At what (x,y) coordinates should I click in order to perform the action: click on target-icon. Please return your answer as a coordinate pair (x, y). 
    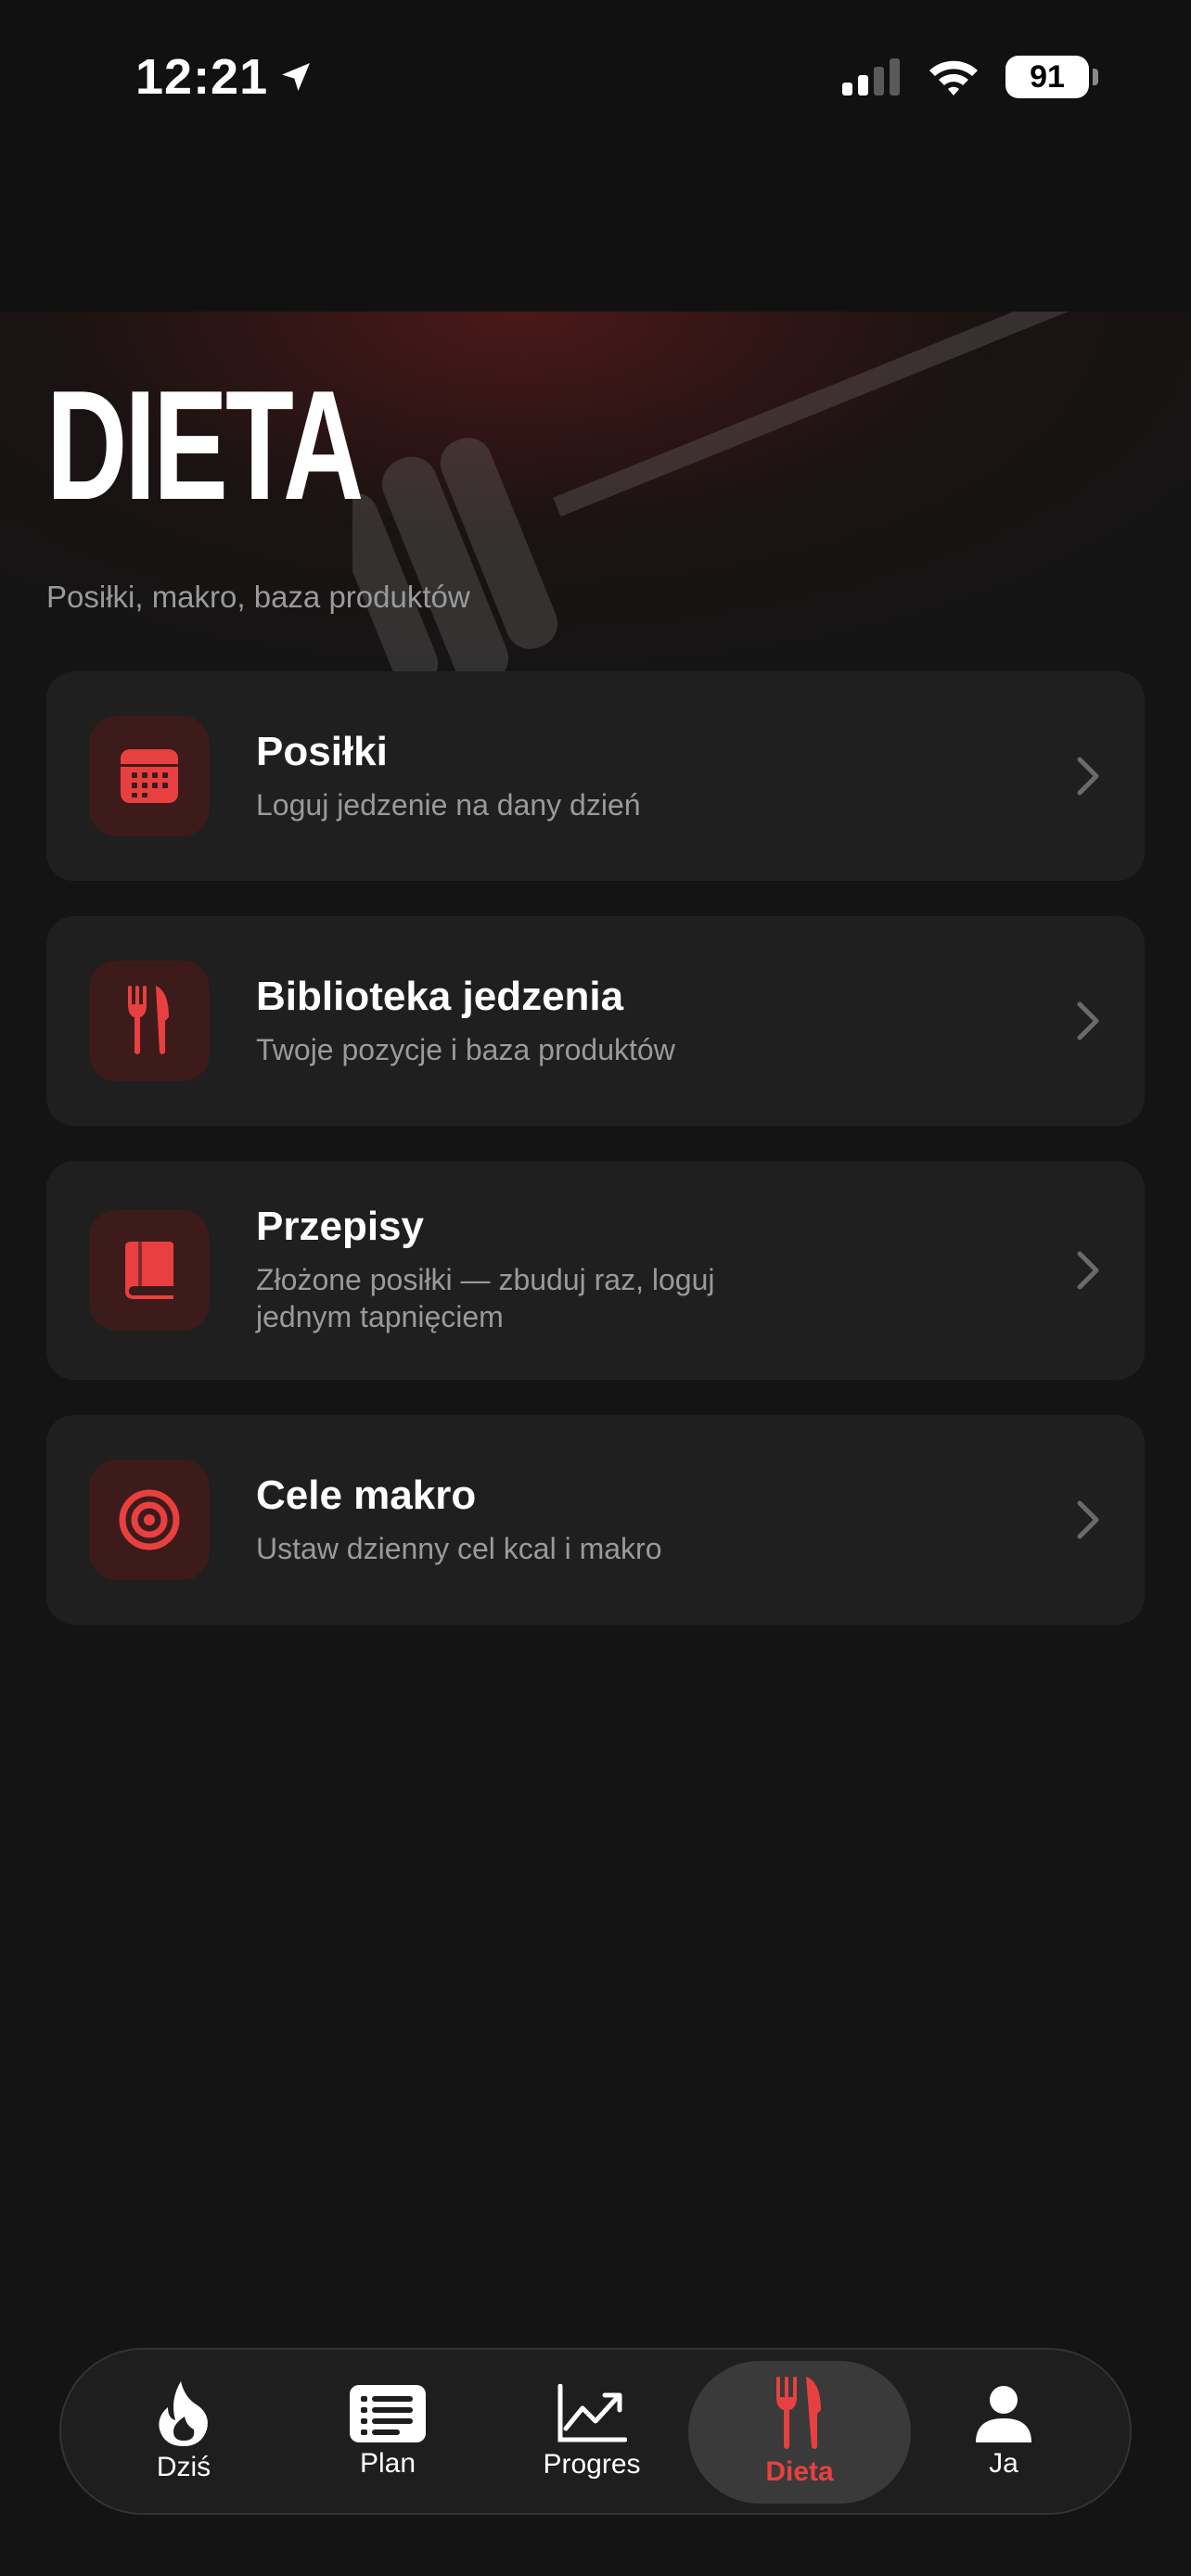
    Looking at the image, I should click on (149, 1519).